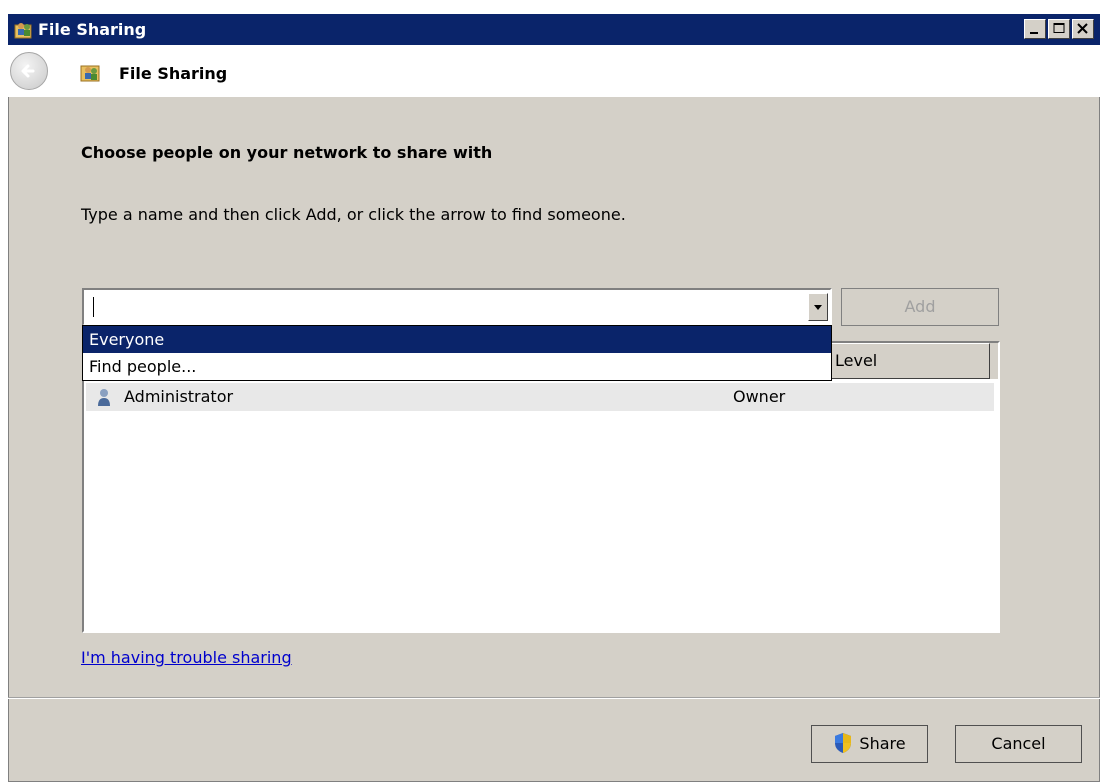 The image size is (1109, 783). I want to click on share-button-label: Share, so click(882, 743).